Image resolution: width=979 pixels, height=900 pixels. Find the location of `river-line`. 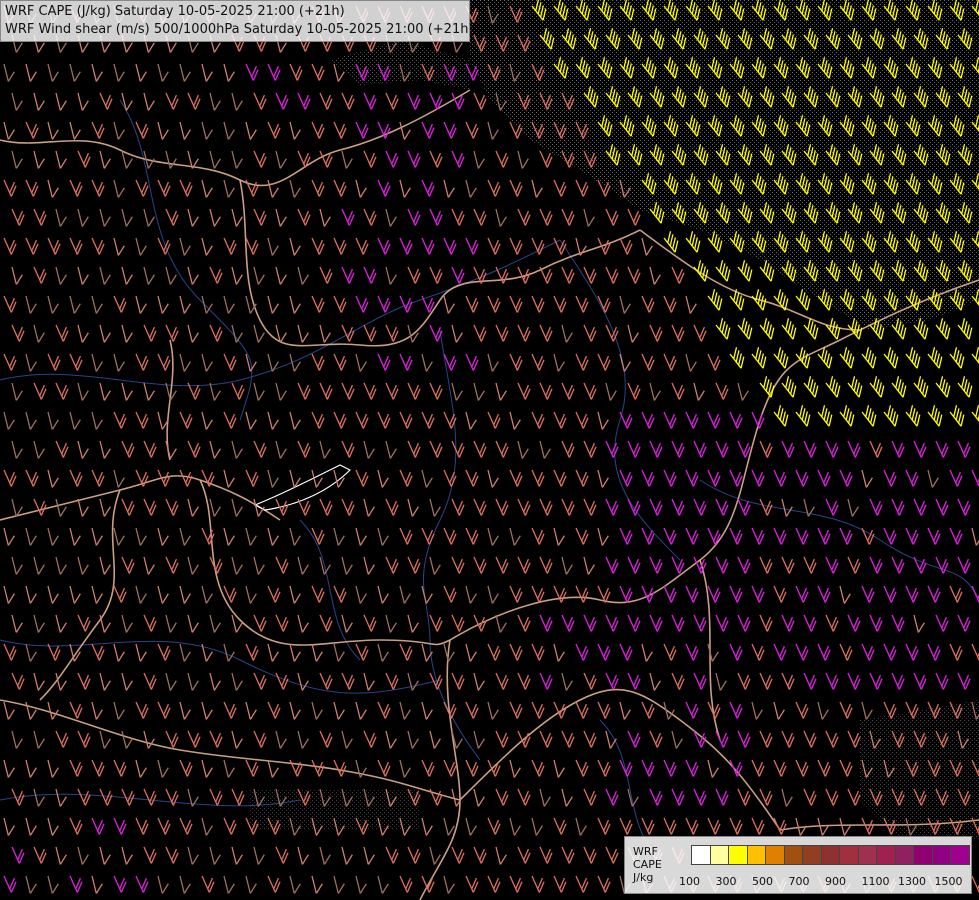

river-line is located at coordinates (330, 590).